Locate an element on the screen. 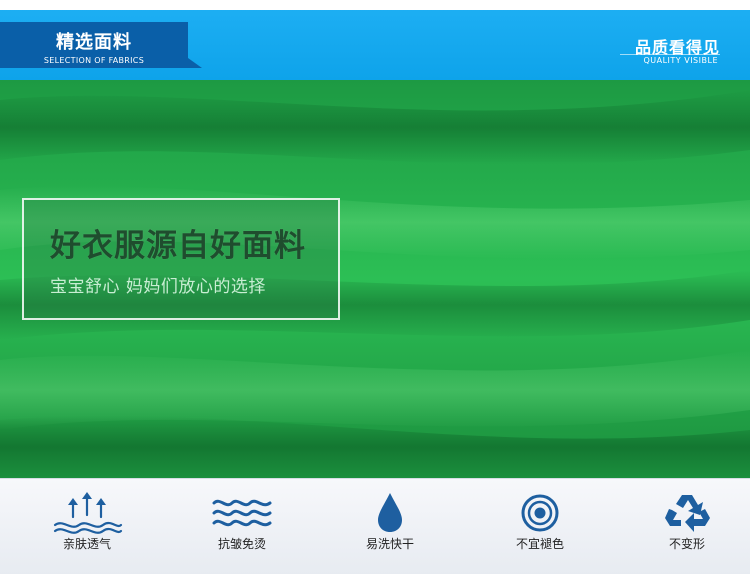  feature-colorfast: 不宜褪色 is located at coordinates (540, 526).